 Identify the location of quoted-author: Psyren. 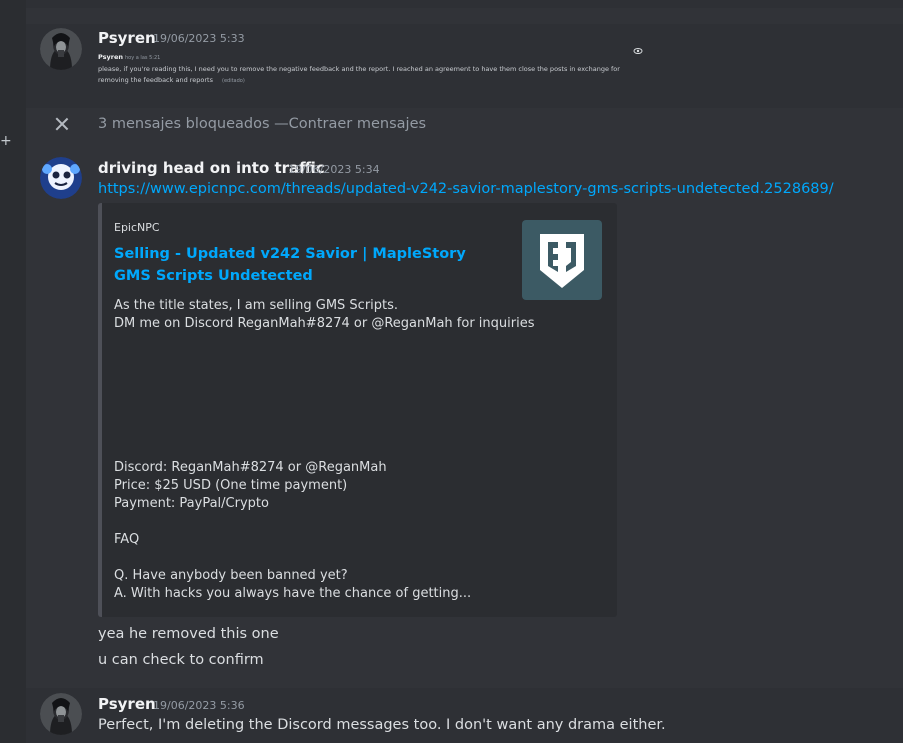
(110, 57).